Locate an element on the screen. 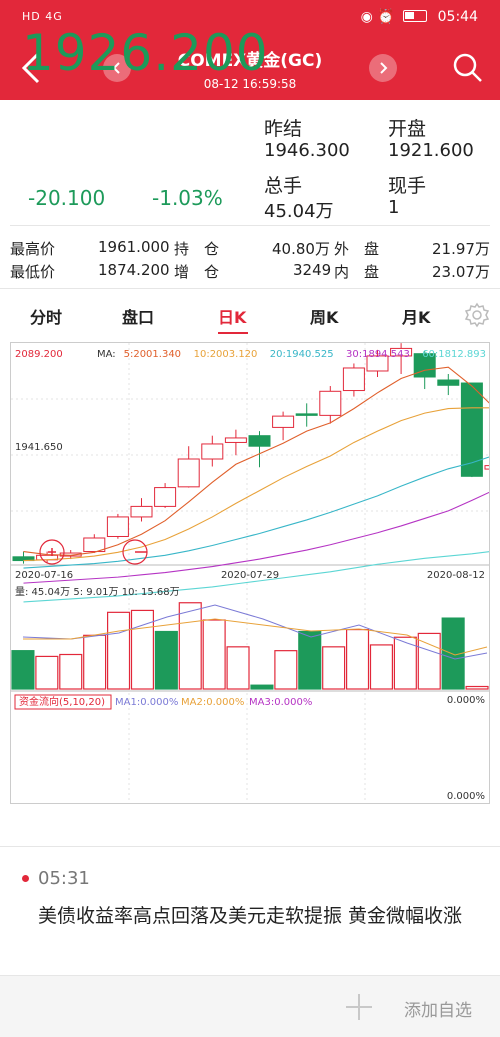  tab-daily-k: 日K is located at coordinates (232, 316).